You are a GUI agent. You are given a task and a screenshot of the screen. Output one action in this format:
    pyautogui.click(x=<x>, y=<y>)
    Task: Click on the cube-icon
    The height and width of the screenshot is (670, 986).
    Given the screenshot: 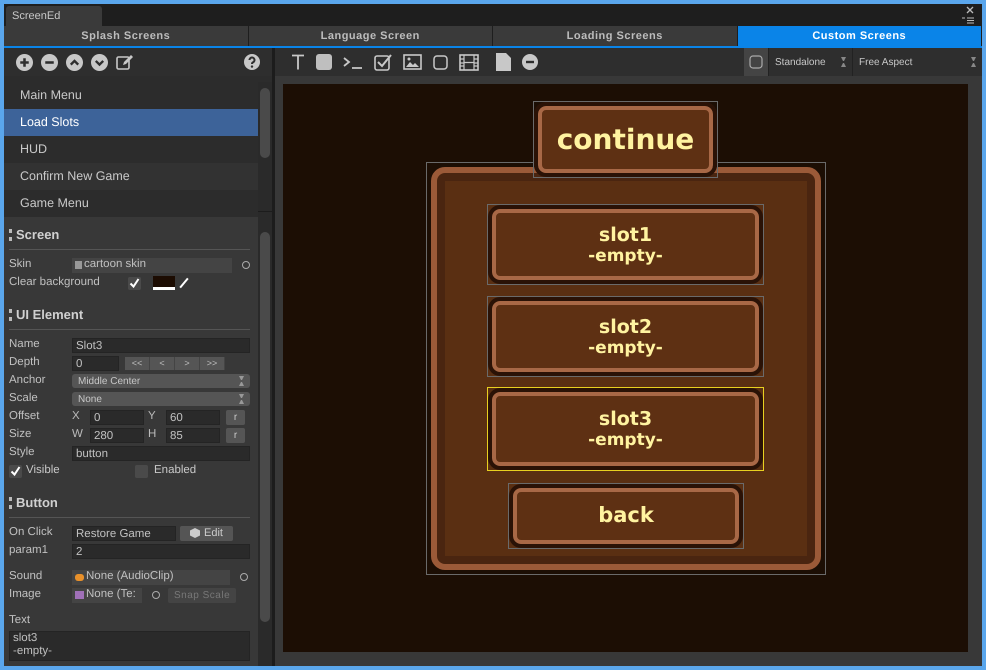 What is the action you would take?
    pyautogui.click(x=195, y=533)
    